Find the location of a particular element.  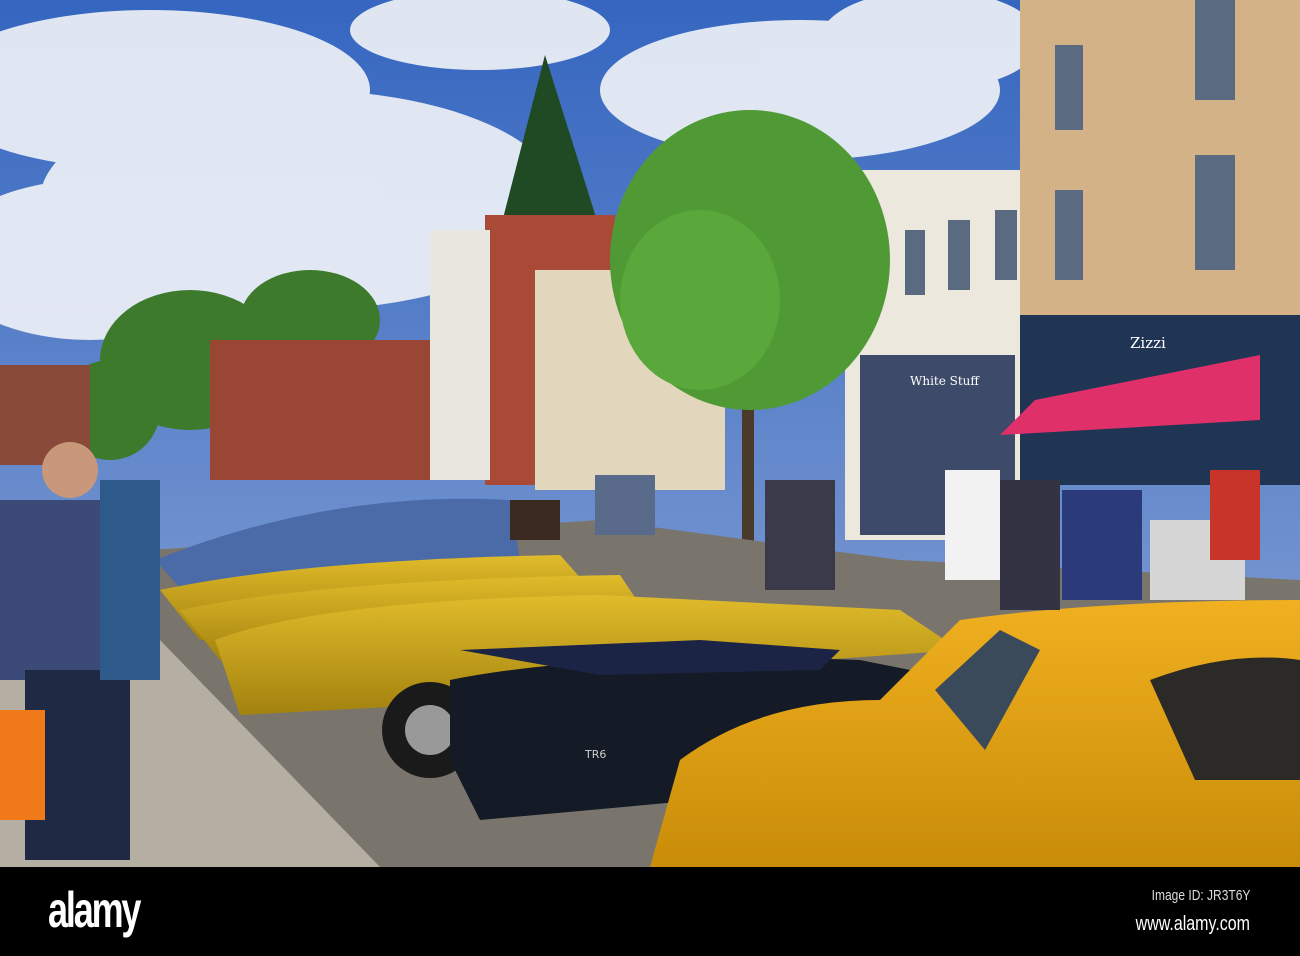

alamy-logo: alamy is located at coordinates (94, 910).